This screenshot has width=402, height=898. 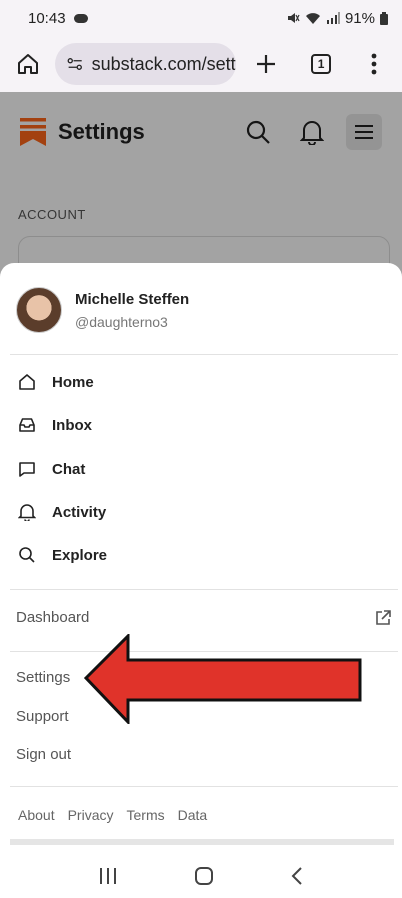 I want to click on site-settings-icon, so click(x=75, y=64).